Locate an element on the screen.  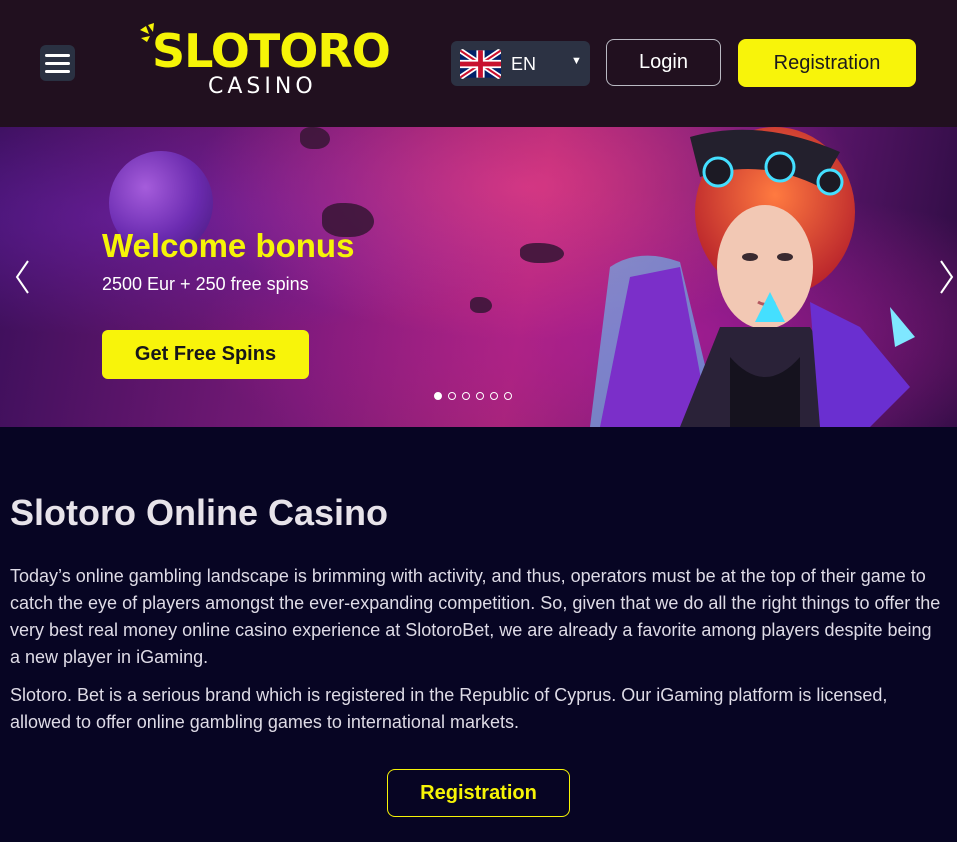
character-illustration is located at coordinates (752, 277).